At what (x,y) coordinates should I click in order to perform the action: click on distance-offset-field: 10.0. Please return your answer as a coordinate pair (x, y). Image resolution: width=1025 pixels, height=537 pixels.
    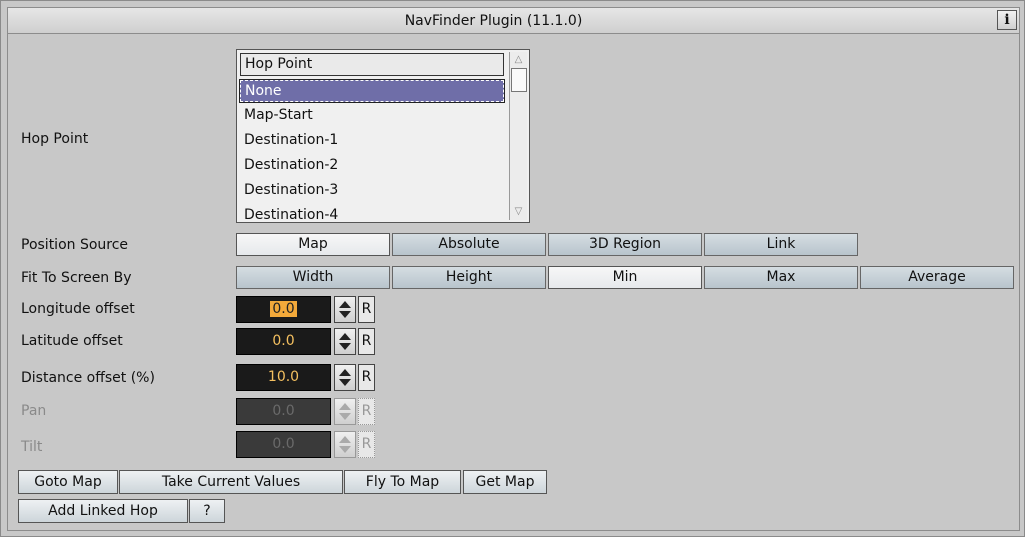
    Looking at the image, I should click on (283, 377).